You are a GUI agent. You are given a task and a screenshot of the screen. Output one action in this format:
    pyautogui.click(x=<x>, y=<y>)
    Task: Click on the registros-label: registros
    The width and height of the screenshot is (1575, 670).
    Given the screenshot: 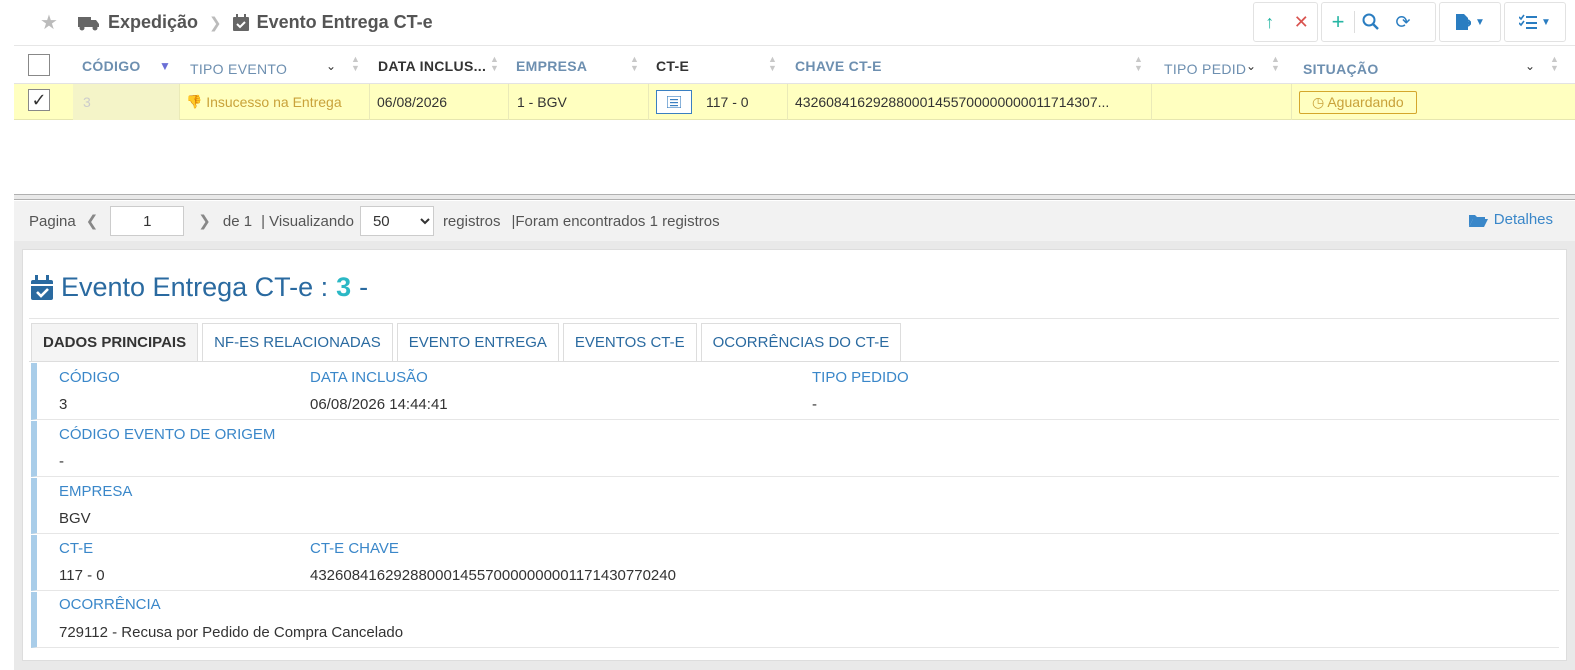 What is the action you would take?
    pyautogui.click(x=471, y=221)
    